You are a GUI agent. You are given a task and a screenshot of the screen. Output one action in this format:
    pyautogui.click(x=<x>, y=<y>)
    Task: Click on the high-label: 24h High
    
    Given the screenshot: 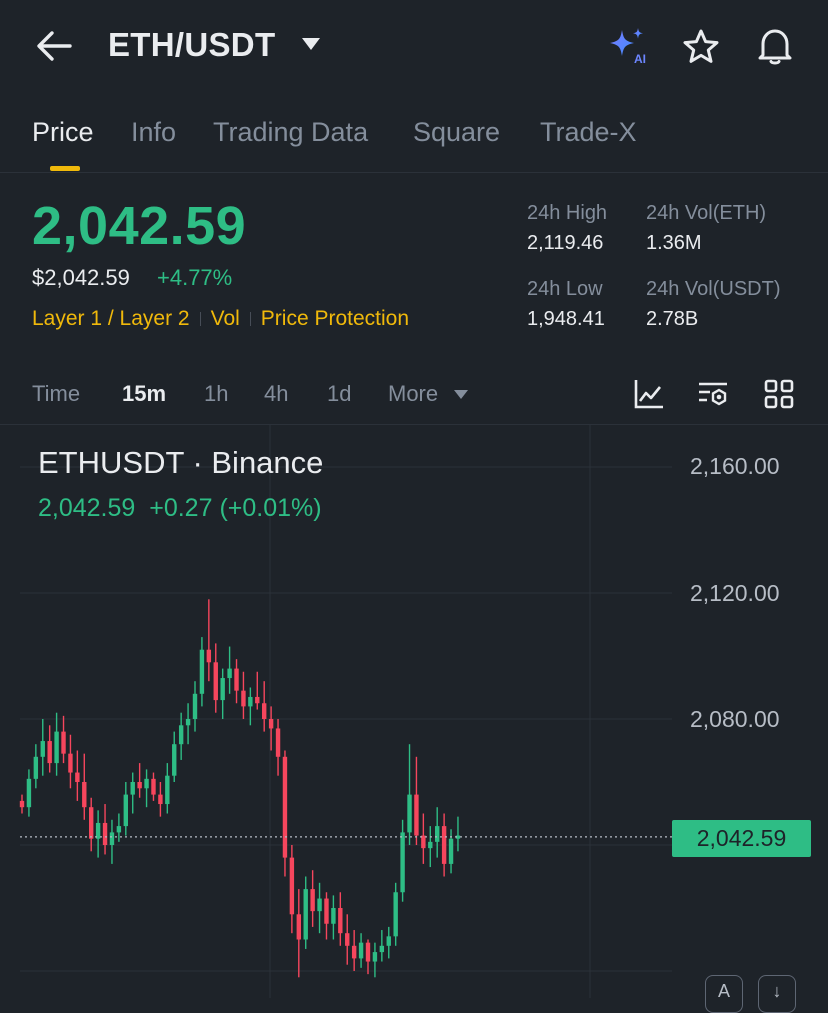 What is the action you would take?
    pyautogui.click(x=567, y=213)
    